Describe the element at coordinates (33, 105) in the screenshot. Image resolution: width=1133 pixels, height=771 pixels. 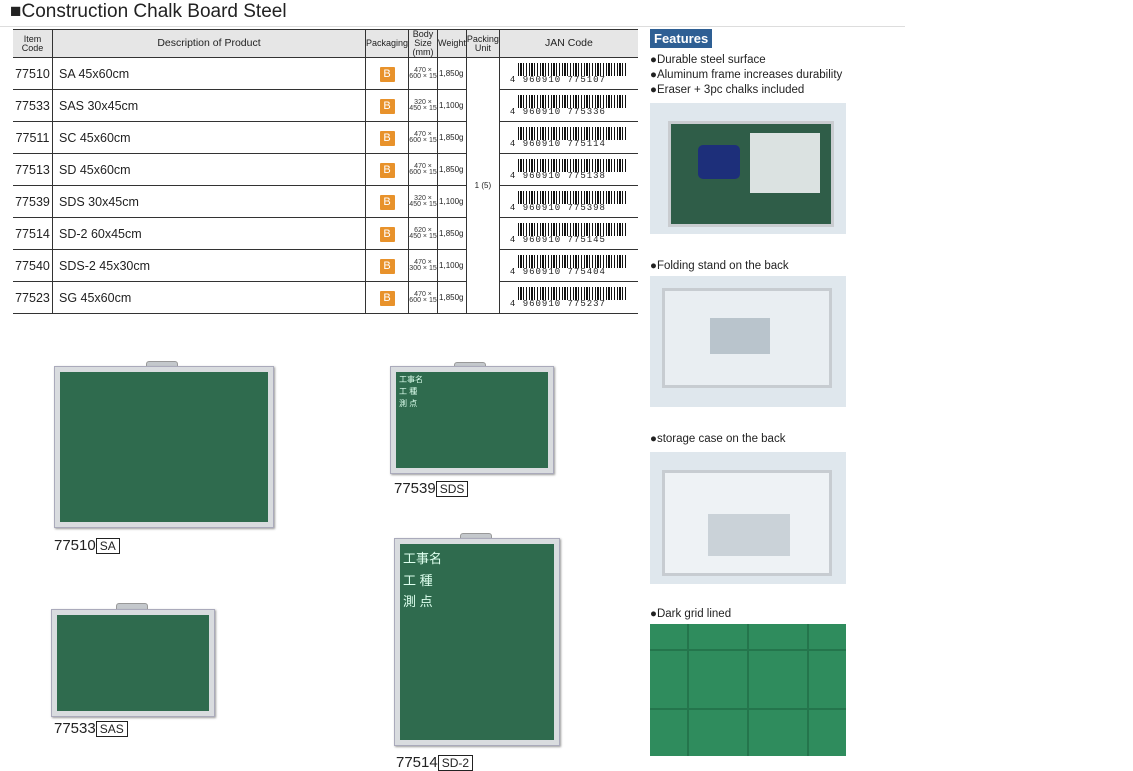
I see `item-code-cell: 77533` at that location.